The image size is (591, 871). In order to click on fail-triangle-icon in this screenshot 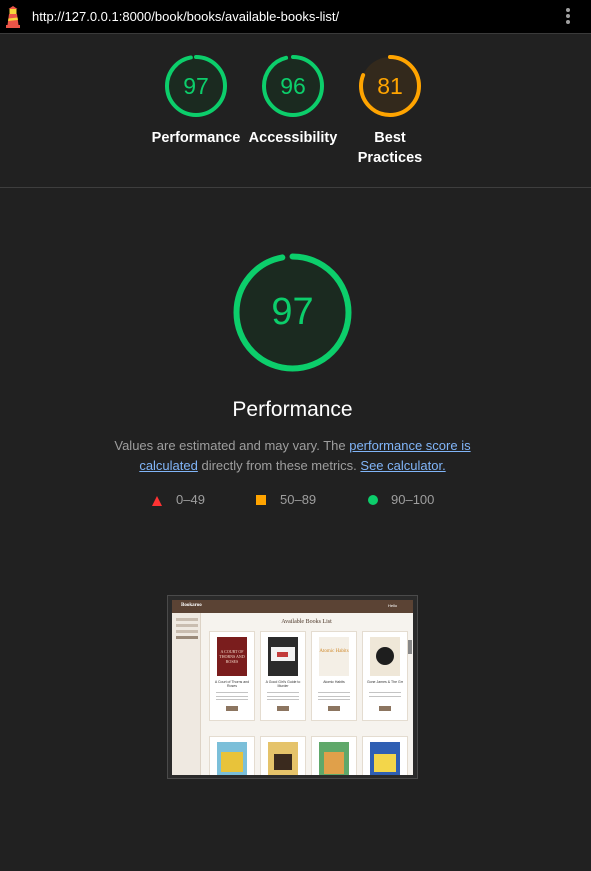, I will do `click(157, 501)`.